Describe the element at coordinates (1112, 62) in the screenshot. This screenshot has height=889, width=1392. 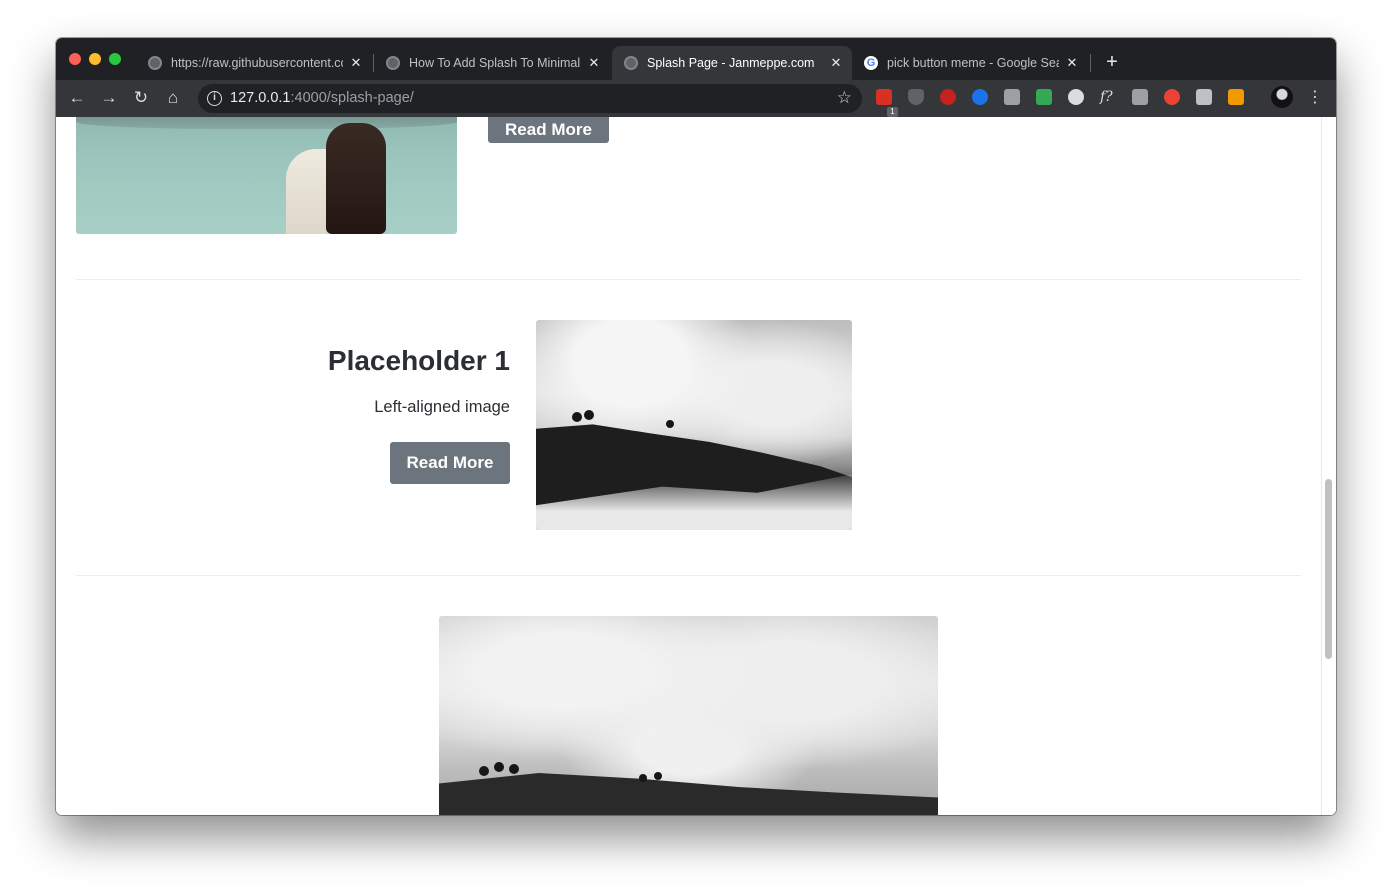
I see `new-tab-button: +` at that location.